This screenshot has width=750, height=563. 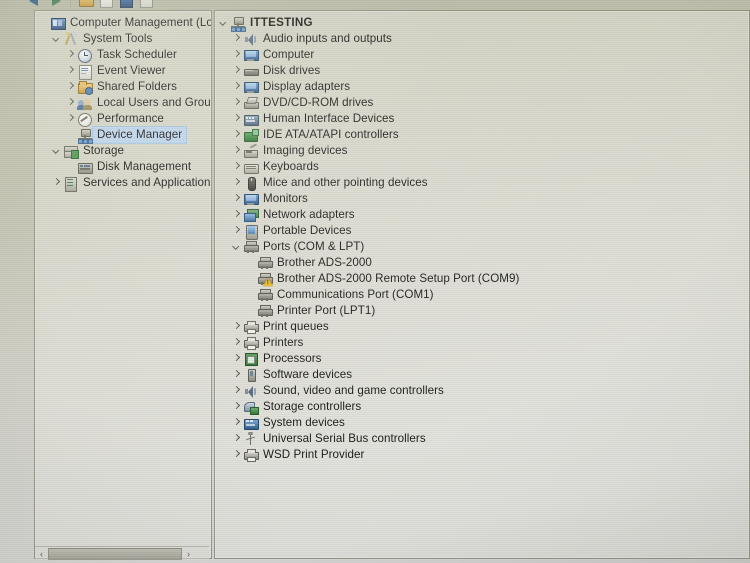 I want to click on back-arrow-icon, so click(x=35, y=4).